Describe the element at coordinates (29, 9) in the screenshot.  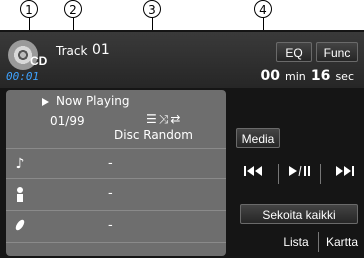
I see `callout-1: 1` at that location.